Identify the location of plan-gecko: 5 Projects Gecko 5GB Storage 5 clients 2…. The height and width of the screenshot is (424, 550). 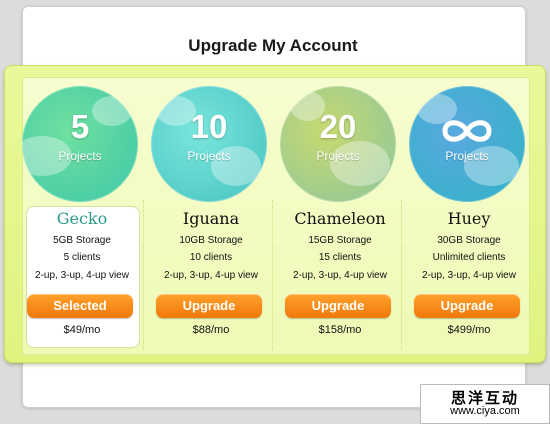
(82, 215).